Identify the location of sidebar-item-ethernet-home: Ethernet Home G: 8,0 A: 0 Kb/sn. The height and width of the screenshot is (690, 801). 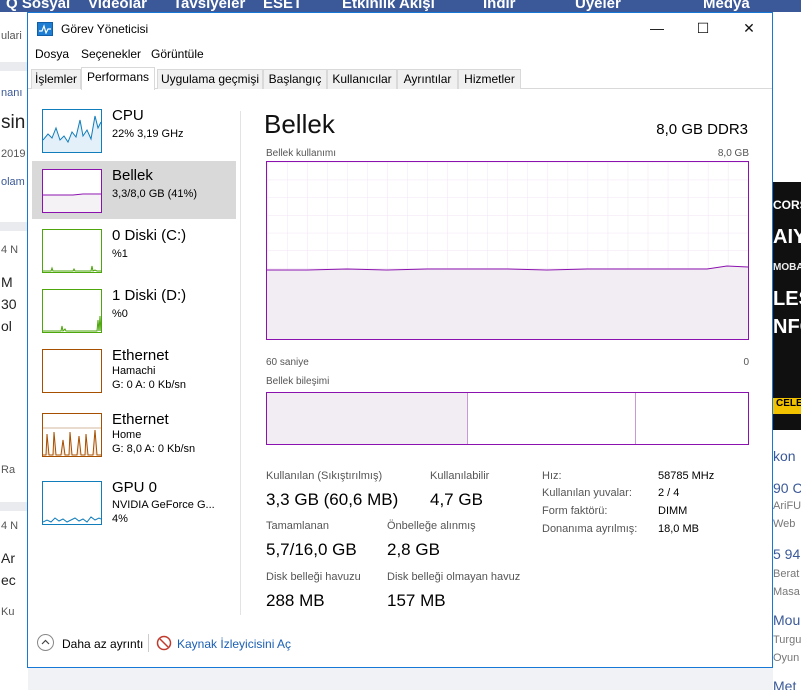
(134, 437).